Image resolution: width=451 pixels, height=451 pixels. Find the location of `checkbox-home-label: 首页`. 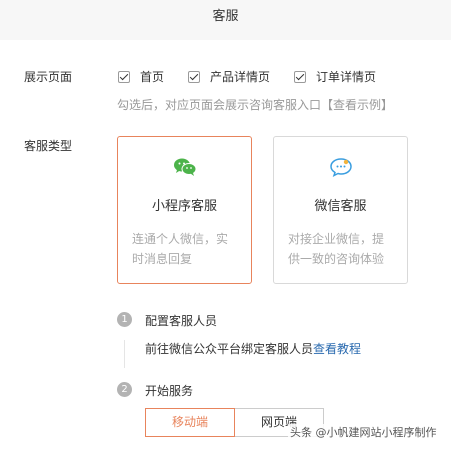

checkbox-home-label: 首页 is located at coordinates (152, 77).